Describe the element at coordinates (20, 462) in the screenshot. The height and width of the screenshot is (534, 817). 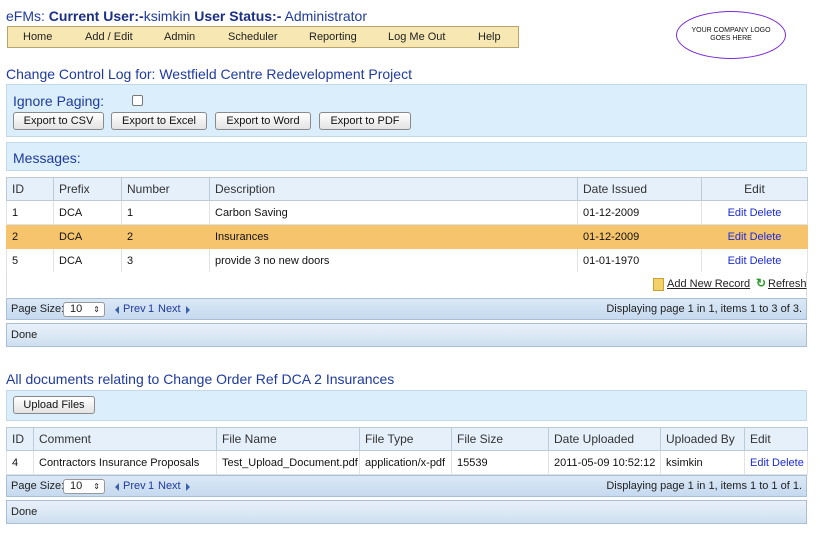
I see `cell-id: 4` at that location.